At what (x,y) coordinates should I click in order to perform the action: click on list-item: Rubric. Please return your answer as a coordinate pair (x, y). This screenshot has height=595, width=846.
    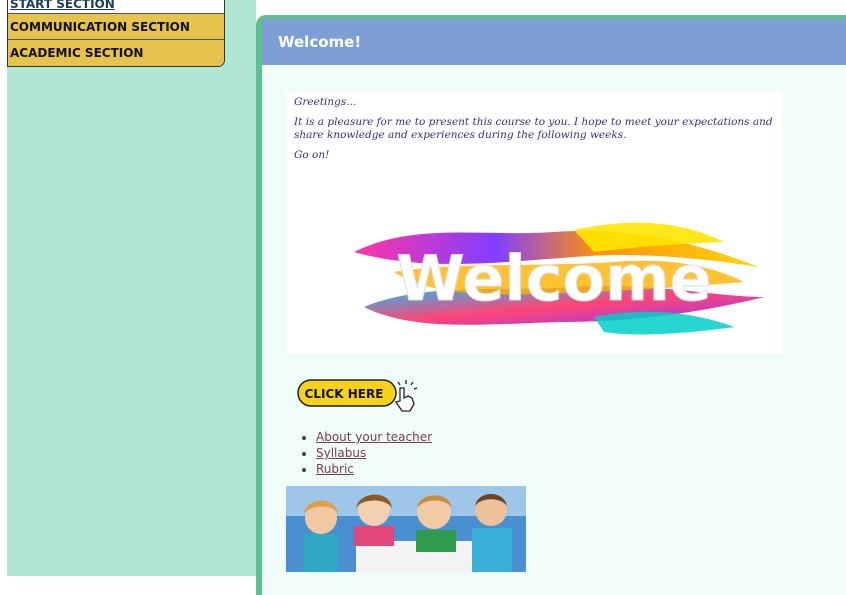
    Looking at the image, I should click on (374, 469).